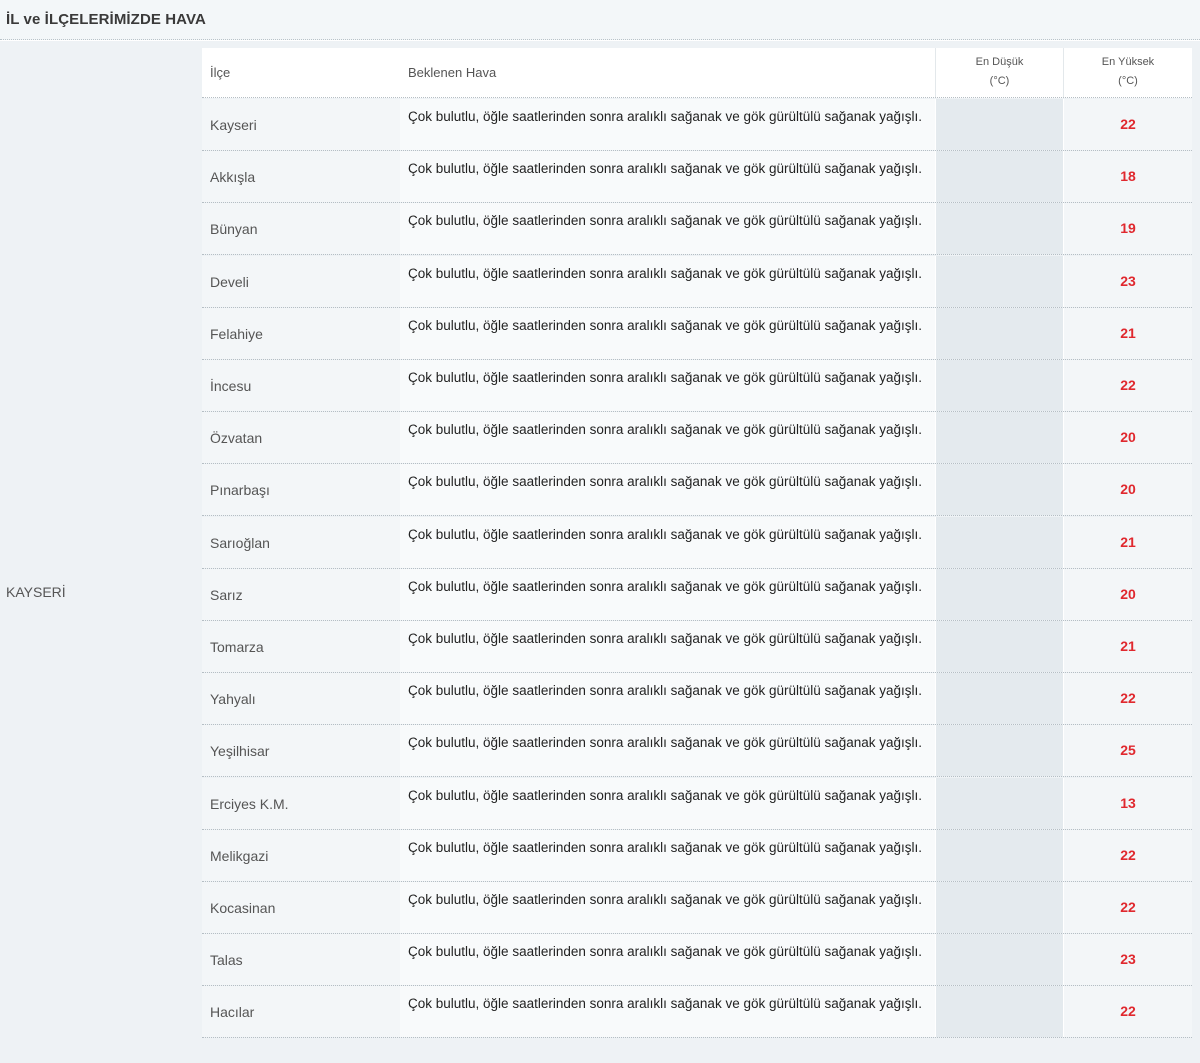  Describe the element at coordinates (226, 594) in the screenshot. I see `ilce-name: Sarız` at that location.